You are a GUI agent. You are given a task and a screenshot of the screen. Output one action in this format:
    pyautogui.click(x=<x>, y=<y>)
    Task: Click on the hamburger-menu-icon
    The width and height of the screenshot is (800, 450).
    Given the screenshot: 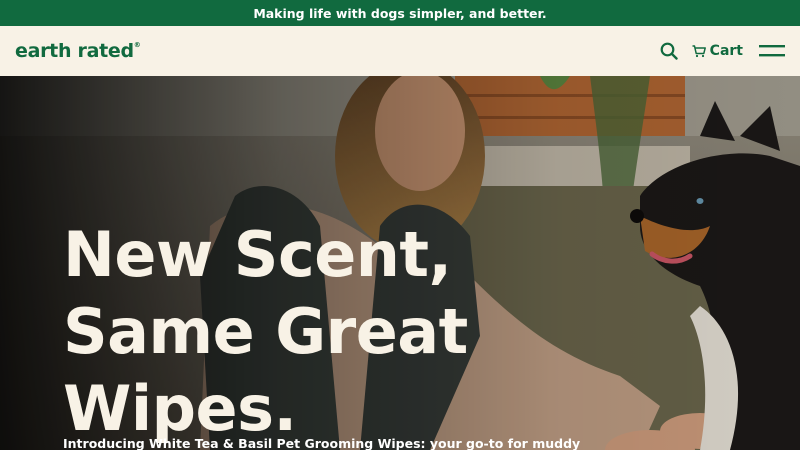 What is the action you would take?
    pyautogui.click(x=772, y=51)
    